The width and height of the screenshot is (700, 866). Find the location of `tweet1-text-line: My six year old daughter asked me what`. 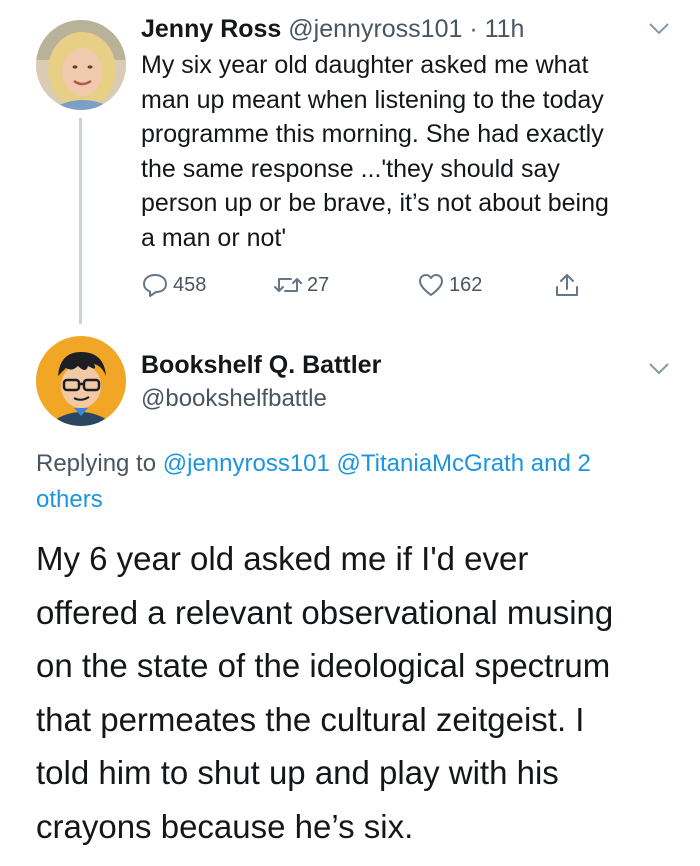

tweet1-text-line: My six year old daughter asked me what is located at coordinates (365, 65).